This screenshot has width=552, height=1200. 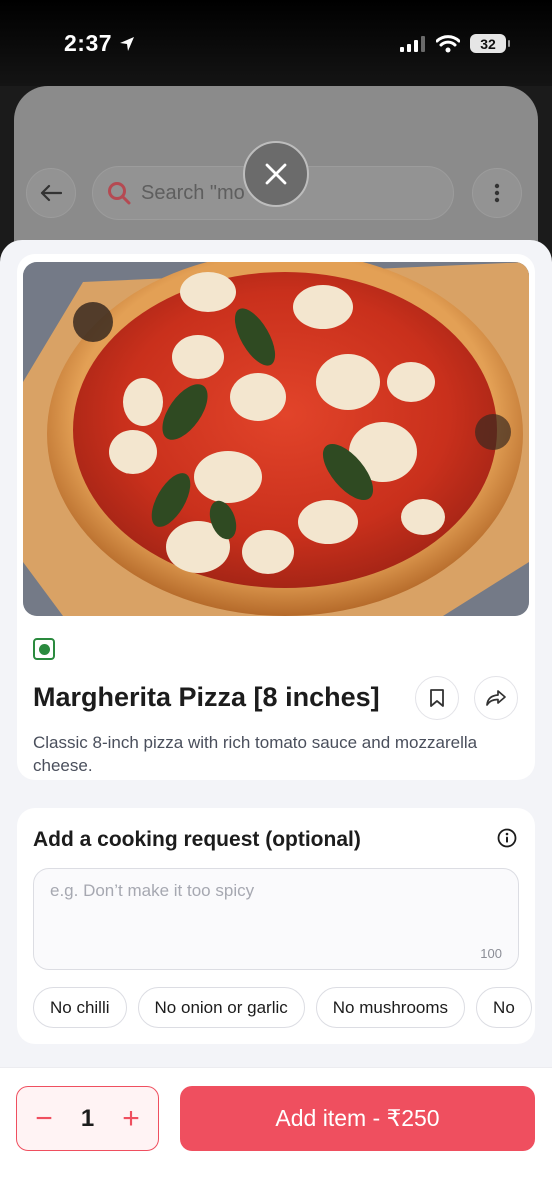 I want to click on decrease-quantity-button: −, so click(x=44, y=1118).